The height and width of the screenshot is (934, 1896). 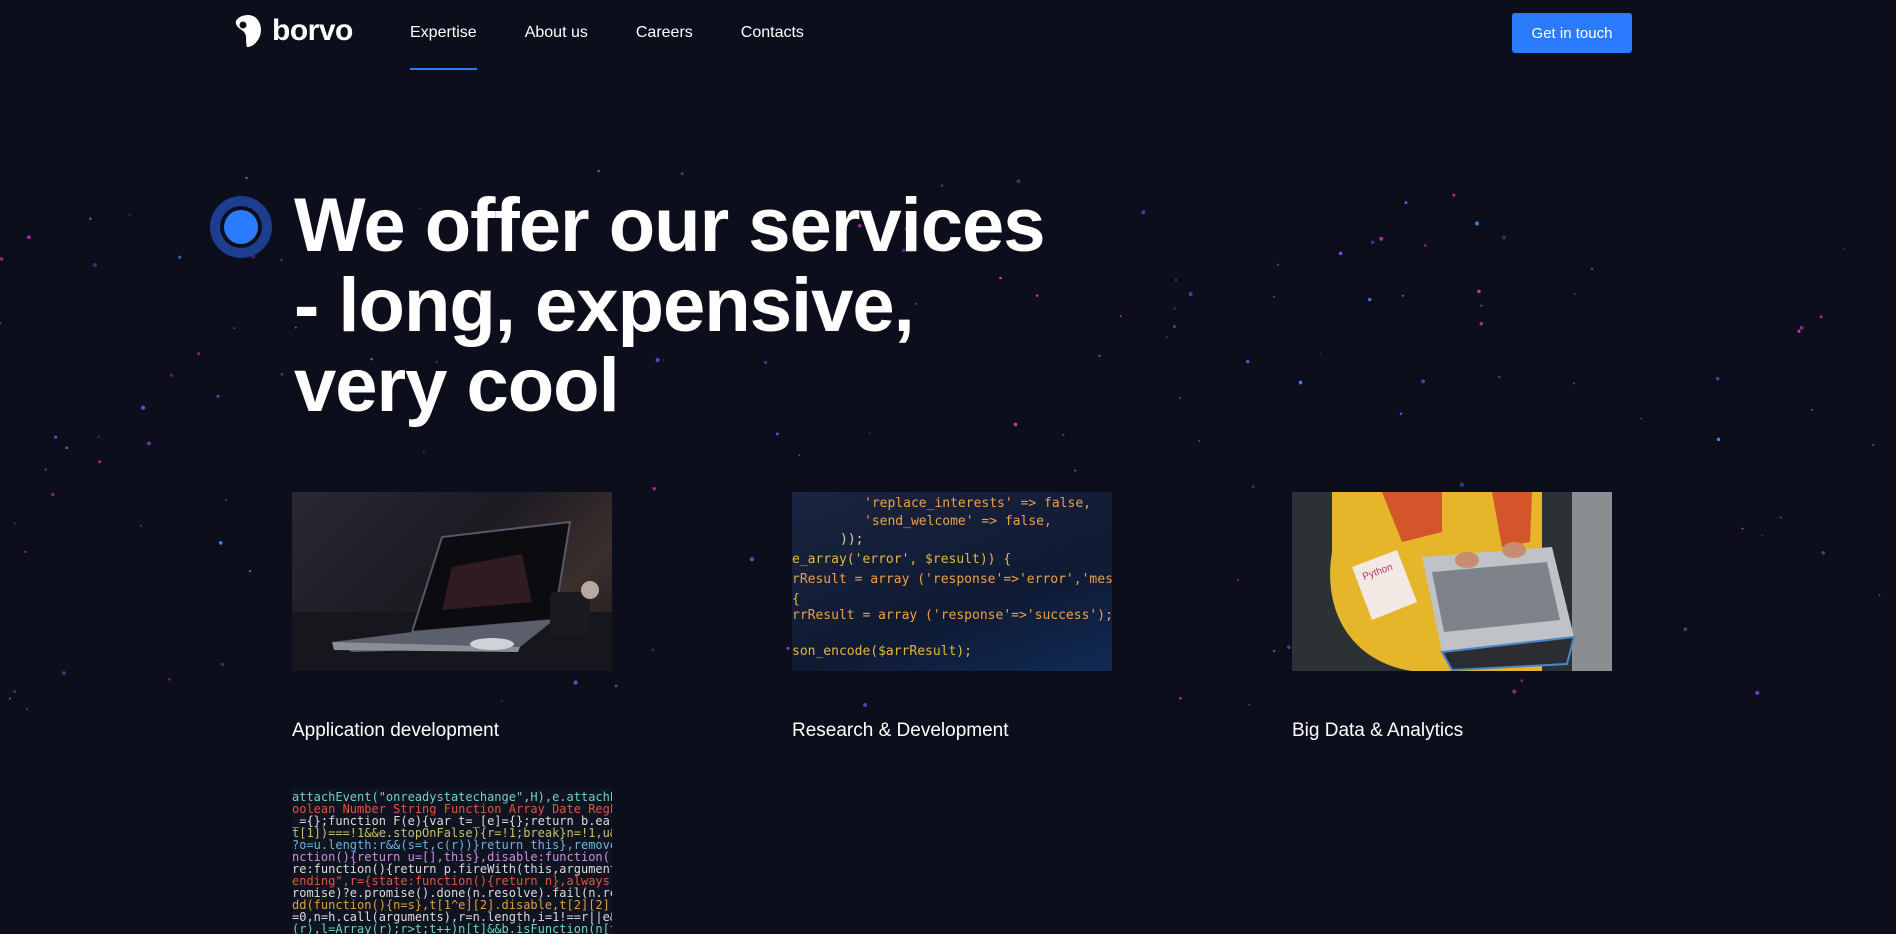 What do you see at coordinates (664, 35) in the screenshot?
I see `nav-item-careers: Careers` at bounding box center [664, 35].